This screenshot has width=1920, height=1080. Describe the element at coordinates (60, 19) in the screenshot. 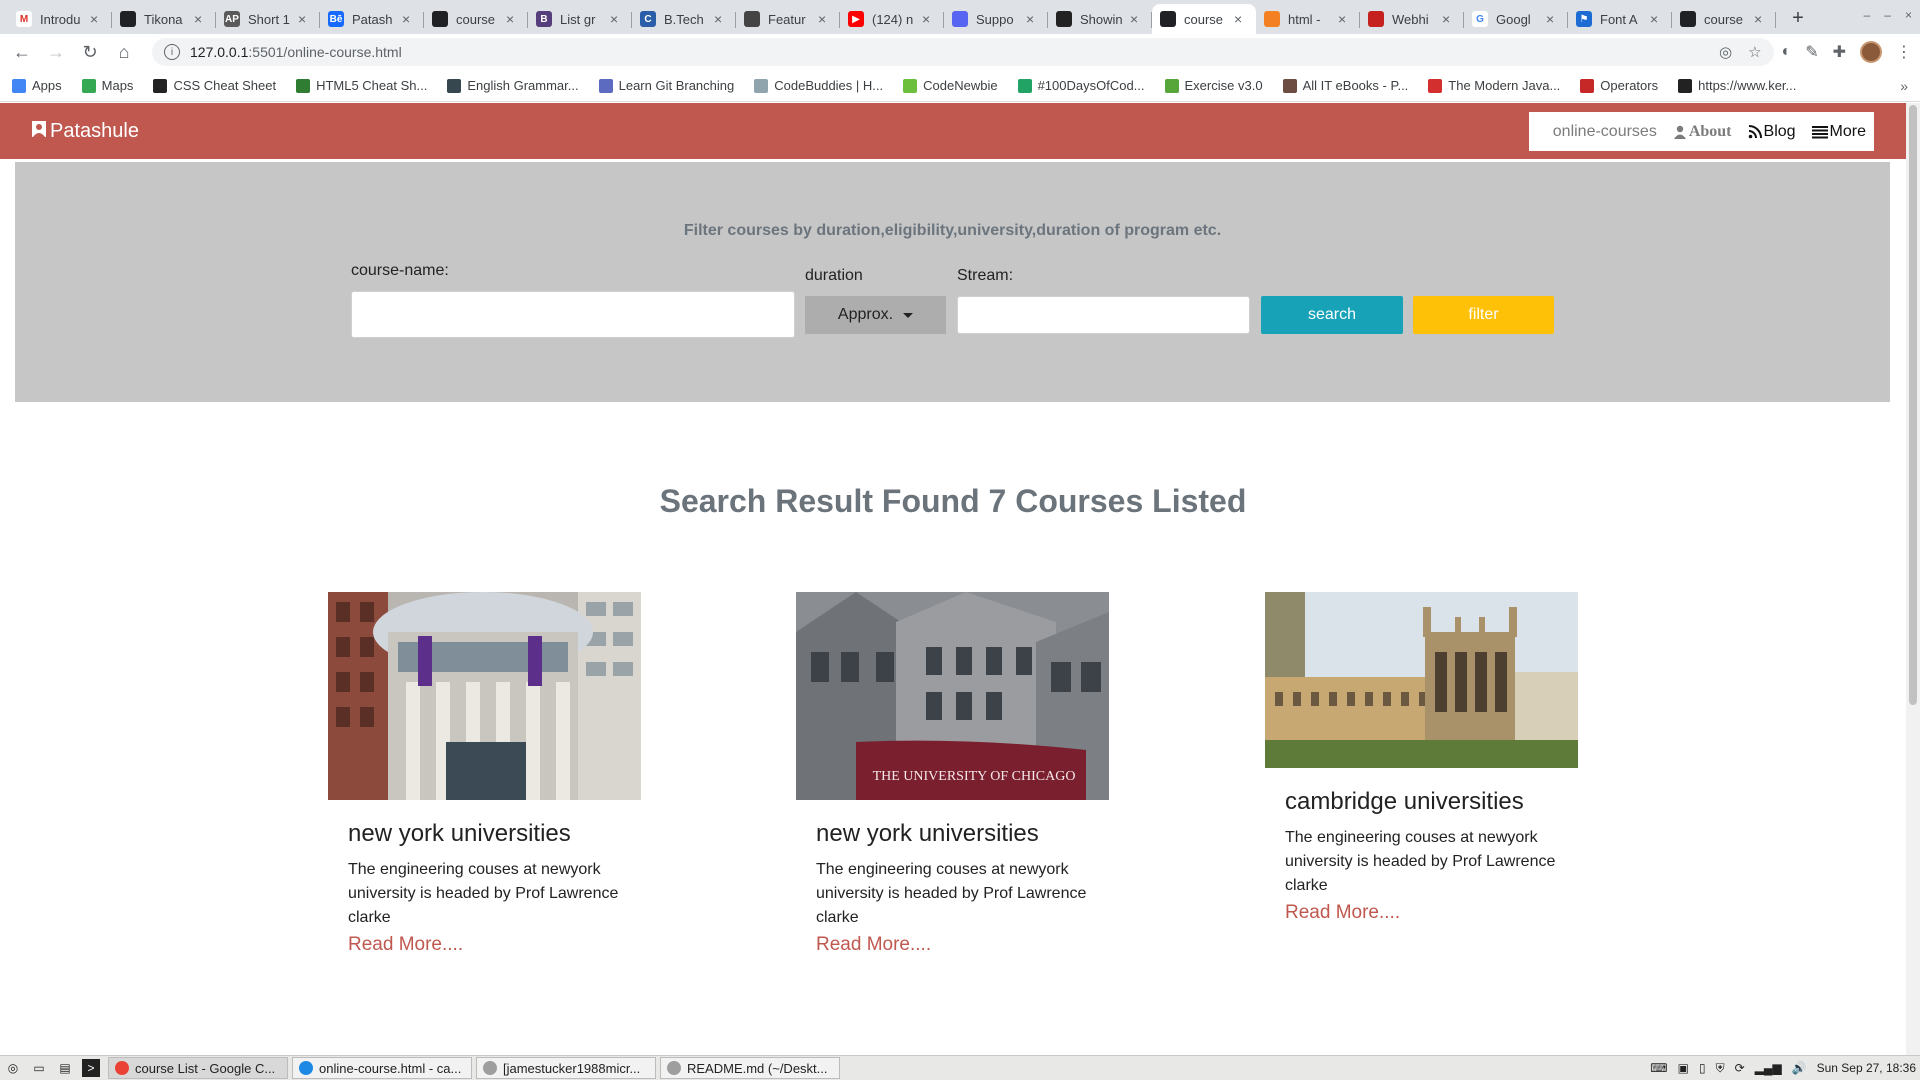

I see `browser-tab: M Introdu ×` at that location.